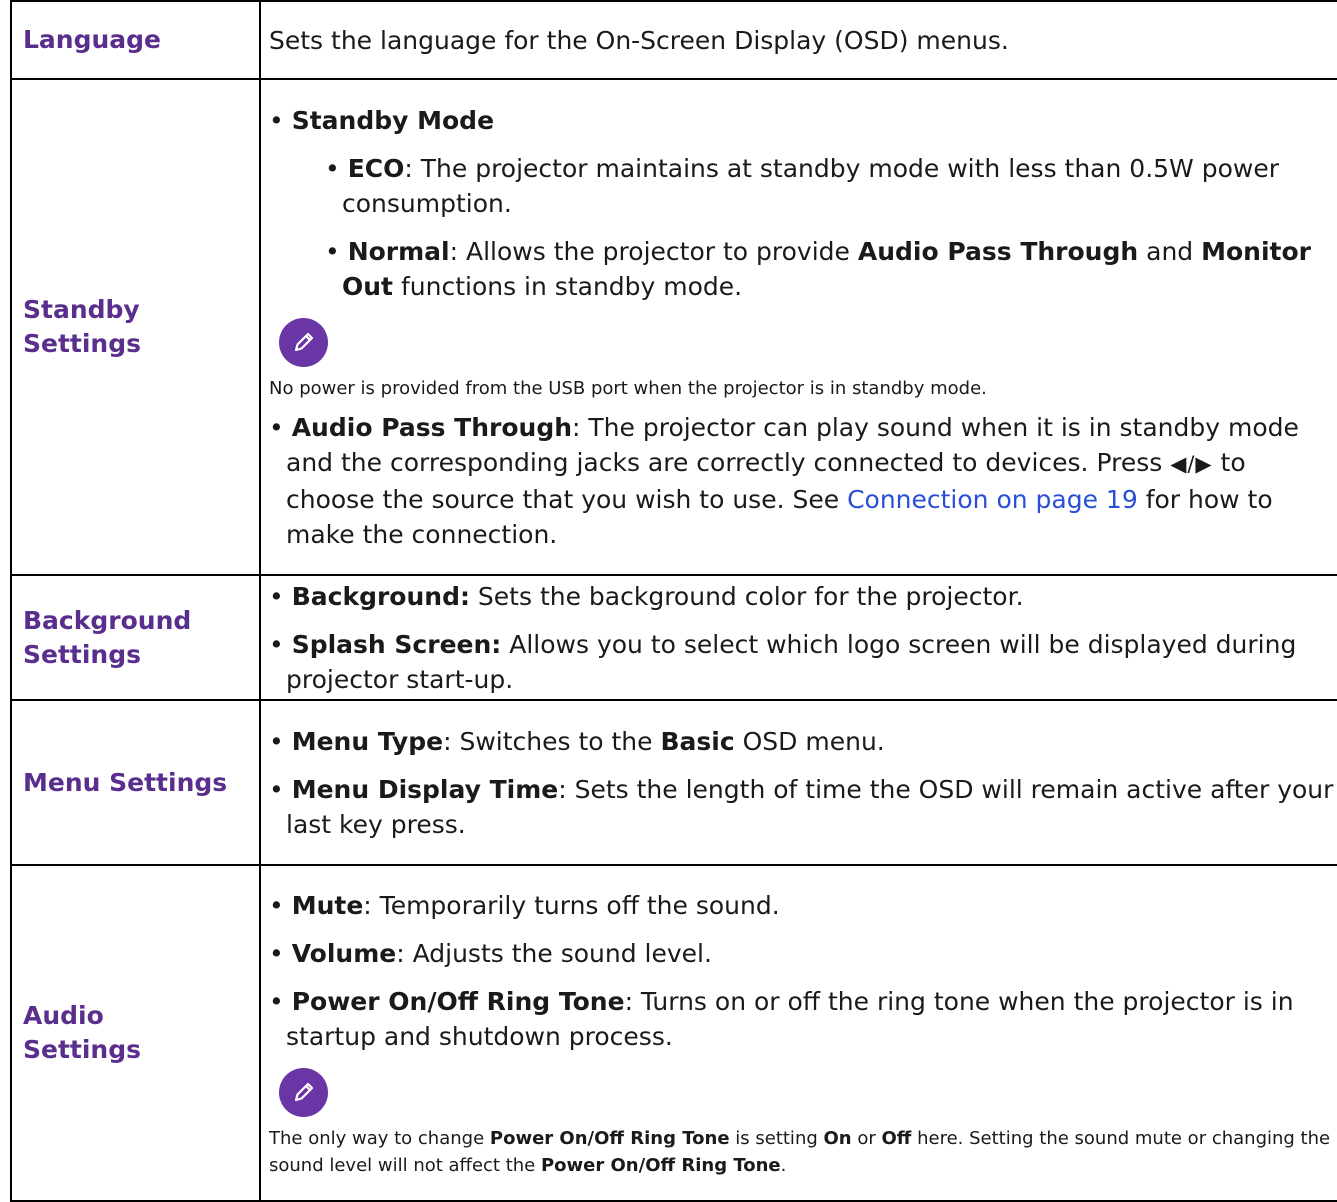  What do you see at coordinates (135, 782) in the screenshot?
I see `row-label: Menu Settings` at bounding box center [135, 782].